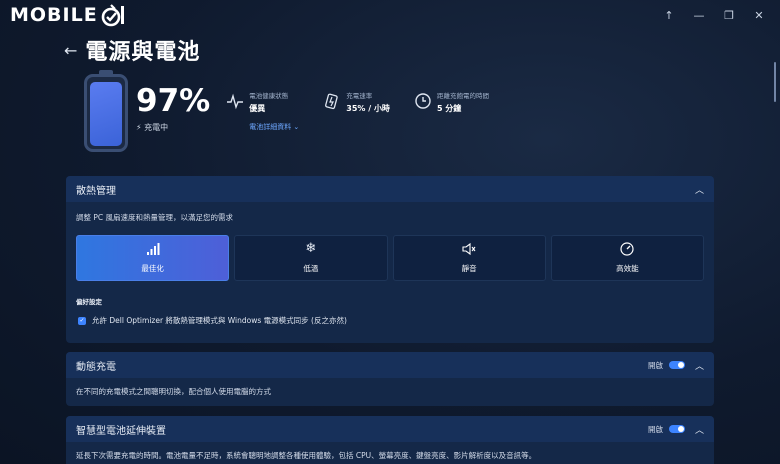 The image size is (780, 464). What do you see at coordinates (469, 258) in the screenshot?
I see `mode-quiet-button: 靜音` at bounding box center [469, 258].